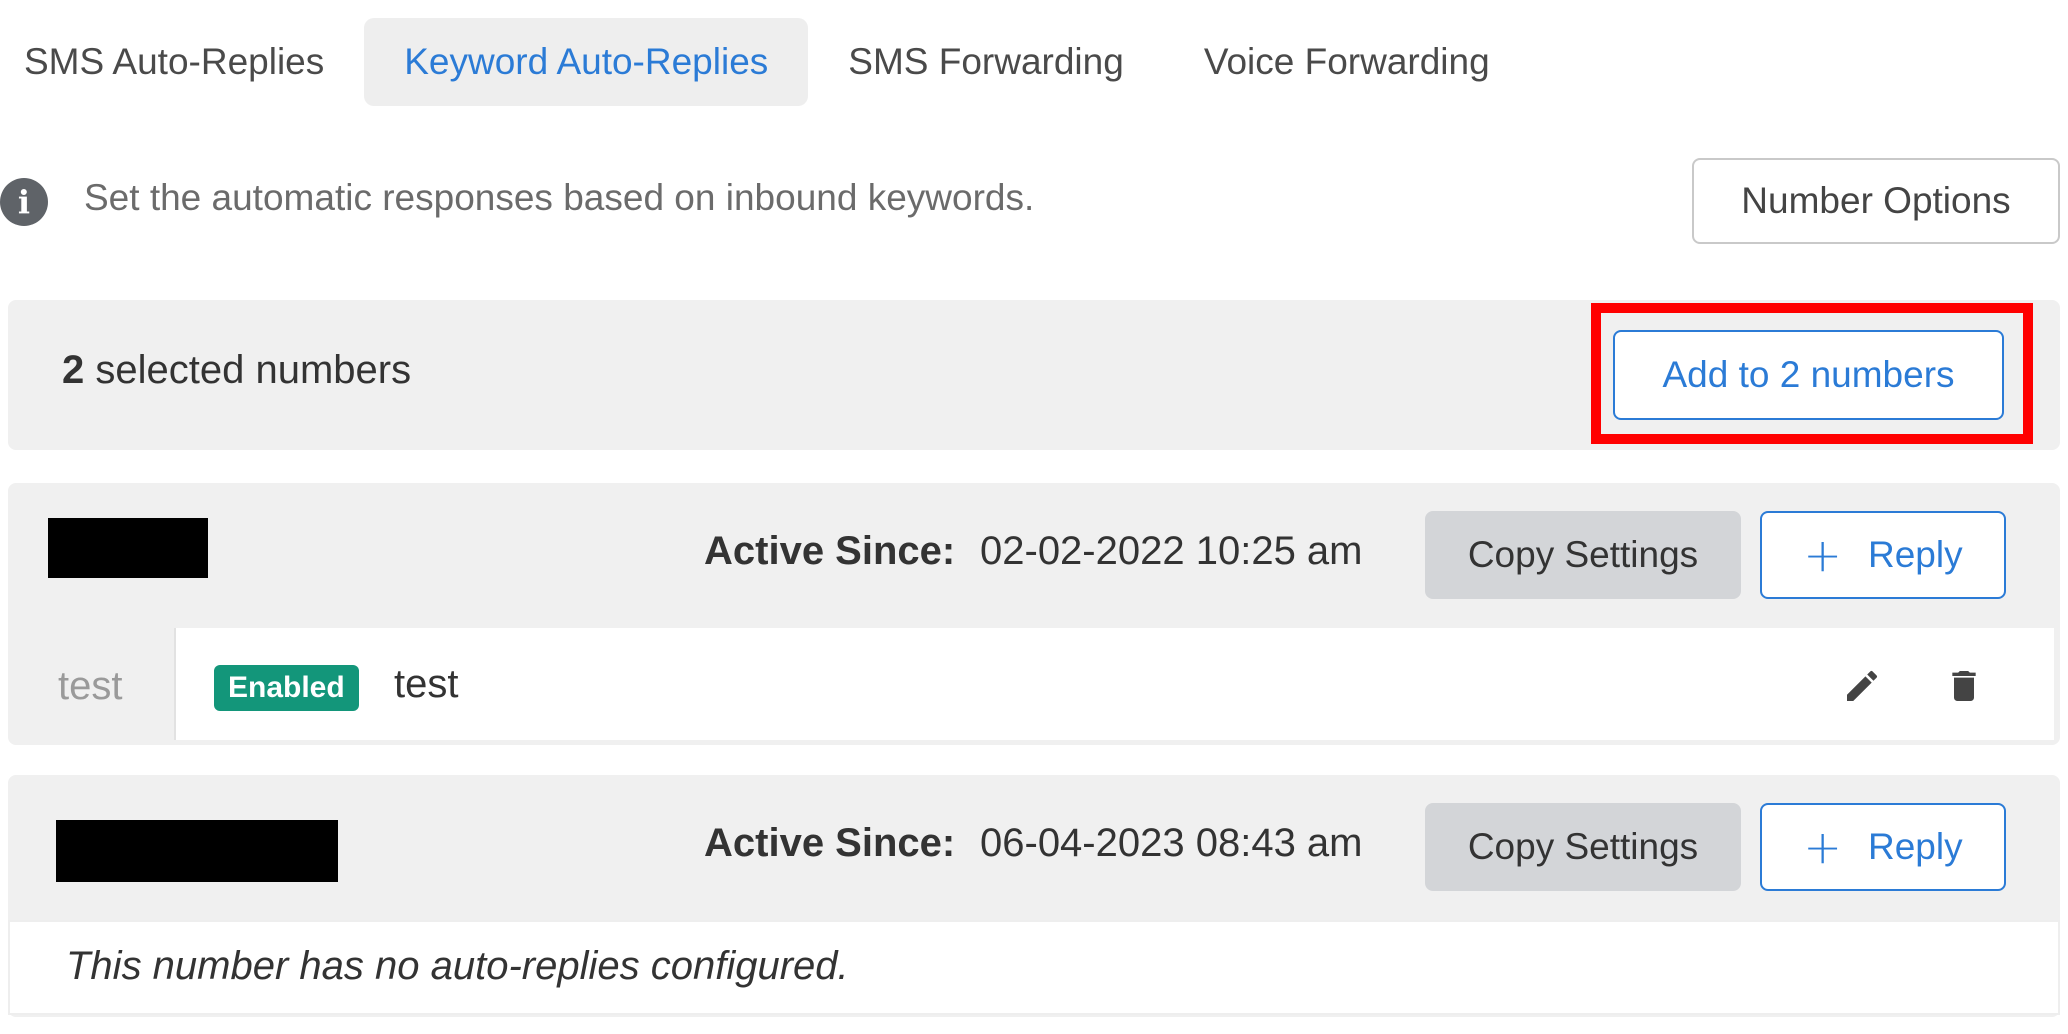 Image resolution: width=2068 pixels, height=1034 pixels. What do you see at coordinates (426, 684) in the screenshot?
I see `reply-text: test` at bounding box center [426, 684].